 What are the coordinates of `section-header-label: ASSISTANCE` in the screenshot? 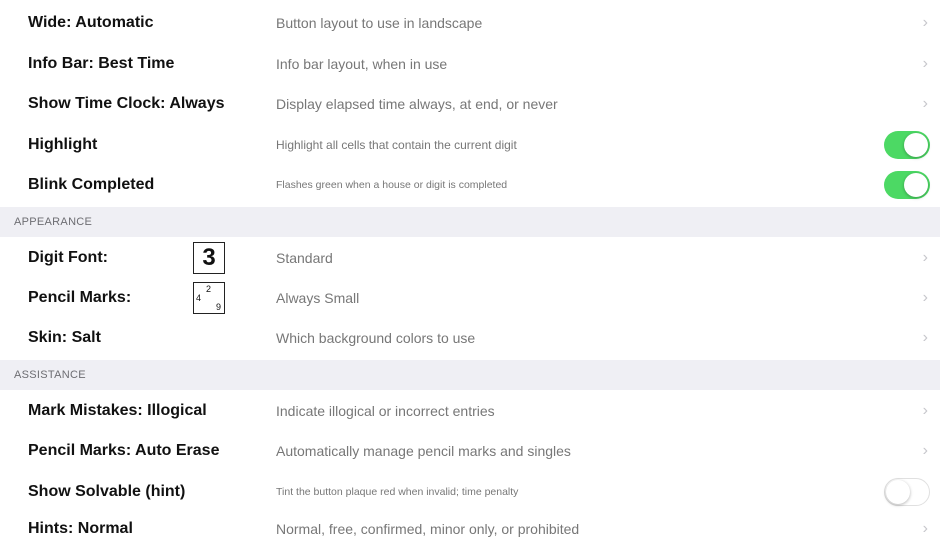 It's located at (50, 375).